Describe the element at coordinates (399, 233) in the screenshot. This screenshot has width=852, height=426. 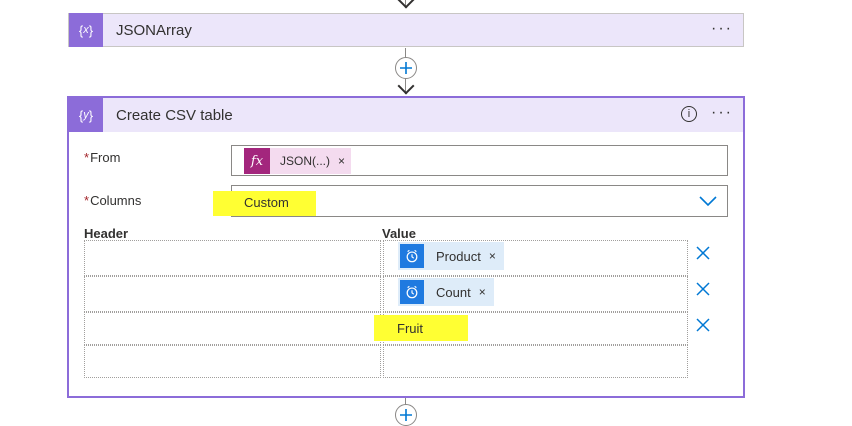
I see `value-column-title: Value` at that location.